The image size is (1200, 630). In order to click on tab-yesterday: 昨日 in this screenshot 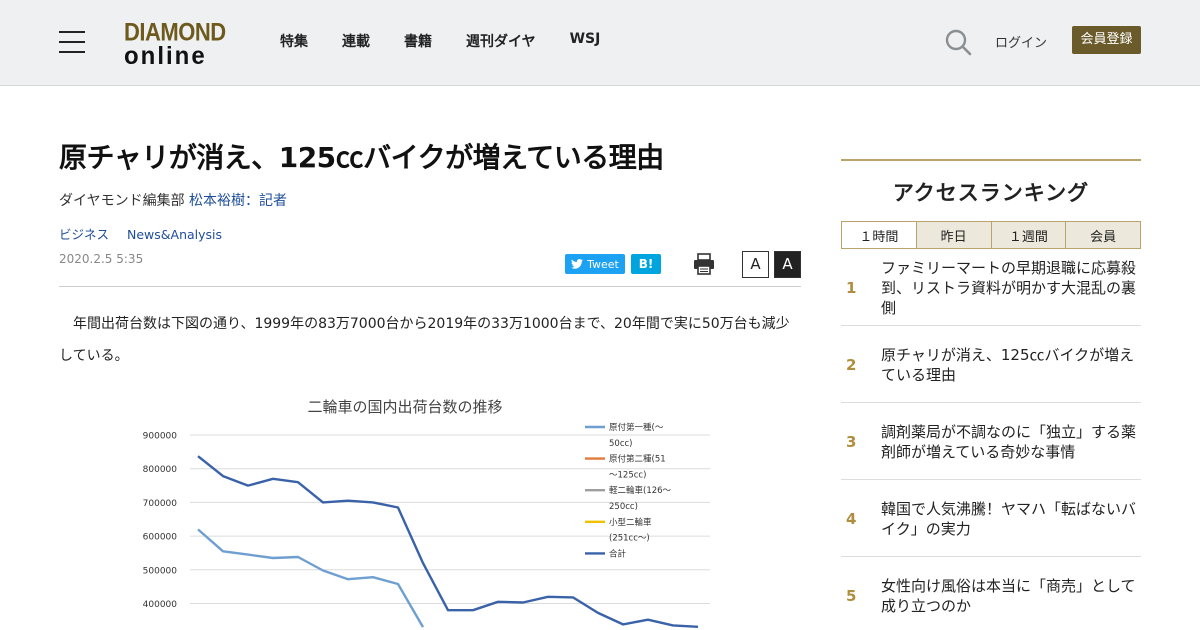, I will do `click(953, 235)`.